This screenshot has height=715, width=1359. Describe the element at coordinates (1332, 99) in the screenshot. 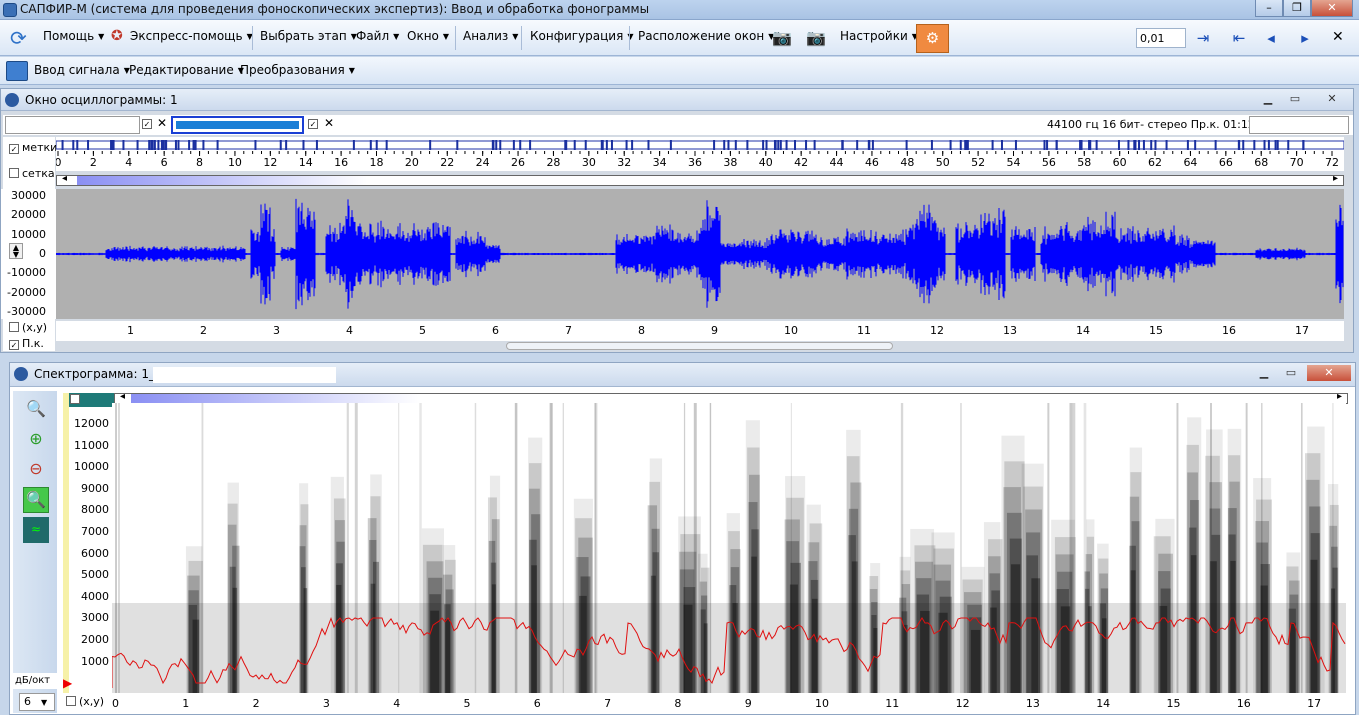

I see `osc-close-button: ✕` at that location.